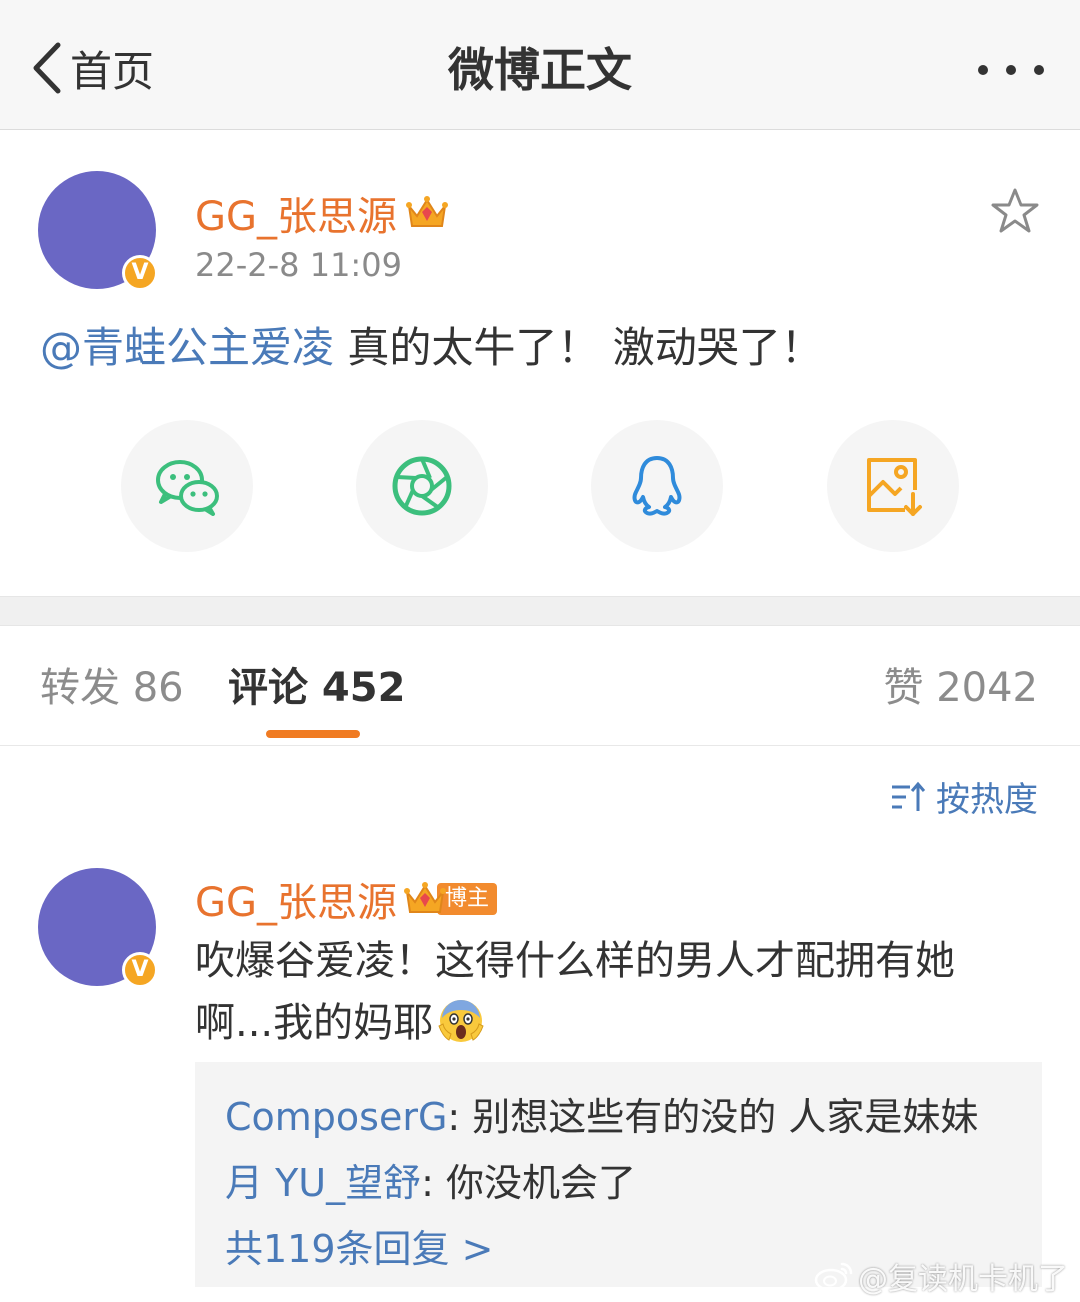 This screenshot has width=1080, height=1302. I want to click on watermark-text: @复读机卡机了, so click(963, 1279).